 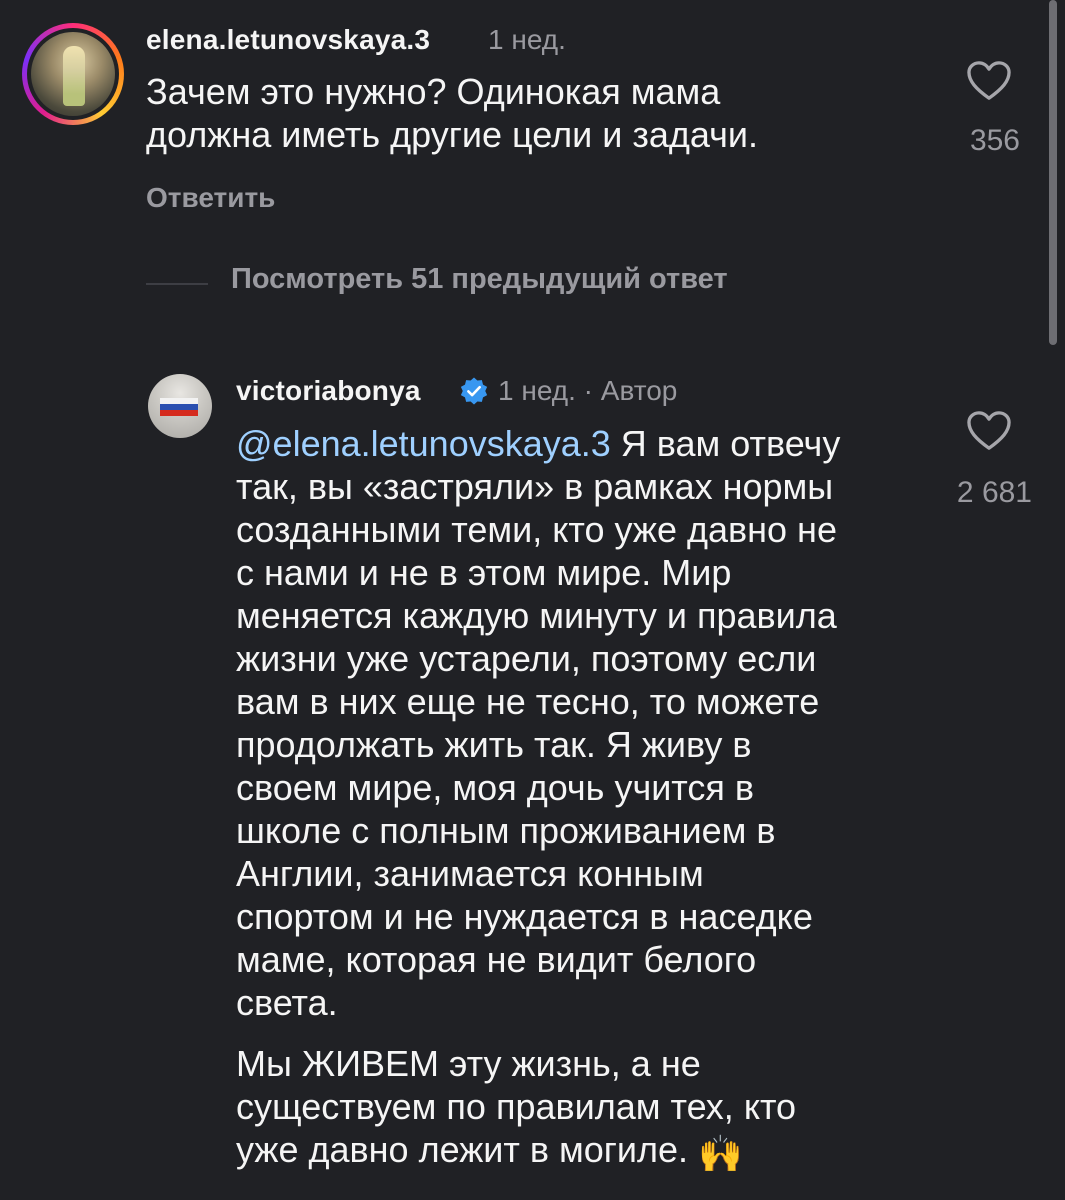 I want to click on comment-username: victoriabonya, so click(x=328, y=391).